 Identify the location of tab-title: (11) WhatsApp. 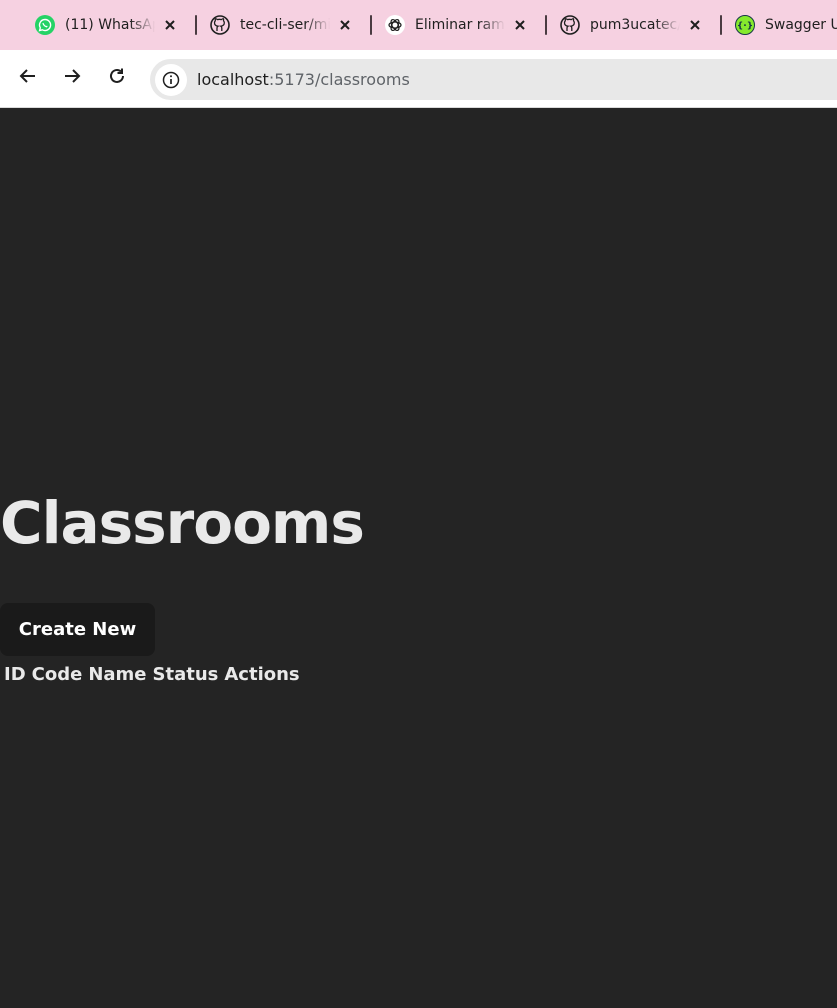
(110, 25).